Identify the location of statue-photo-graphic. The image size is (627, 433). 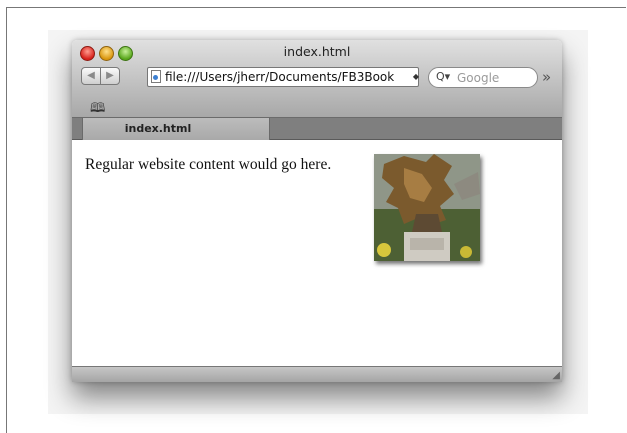
(427, 207).